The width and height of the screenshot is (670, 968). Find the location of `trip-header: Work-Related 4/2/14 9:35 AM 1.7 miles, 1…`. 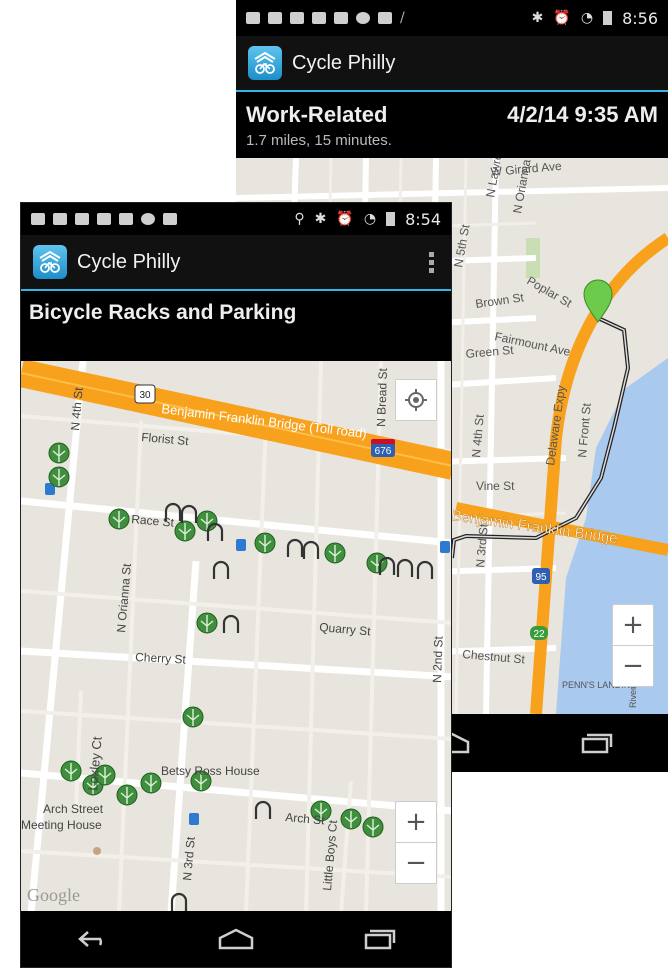

trip-header: Work-Related 4/2/14 9:35 AM 1.7 miles, 1… is located at coordinates (452, 125).